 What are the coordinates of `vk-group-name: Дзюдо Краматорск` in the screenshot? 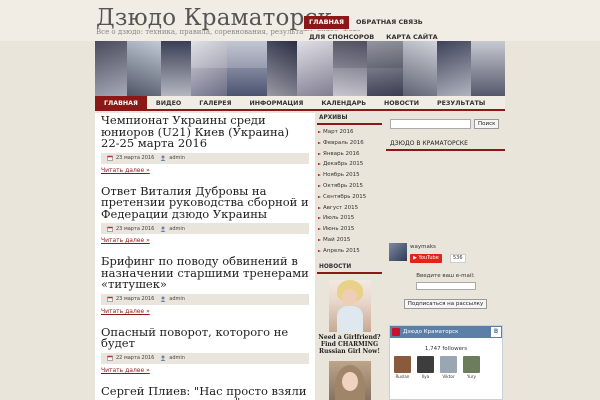 It's located at (447, 332).